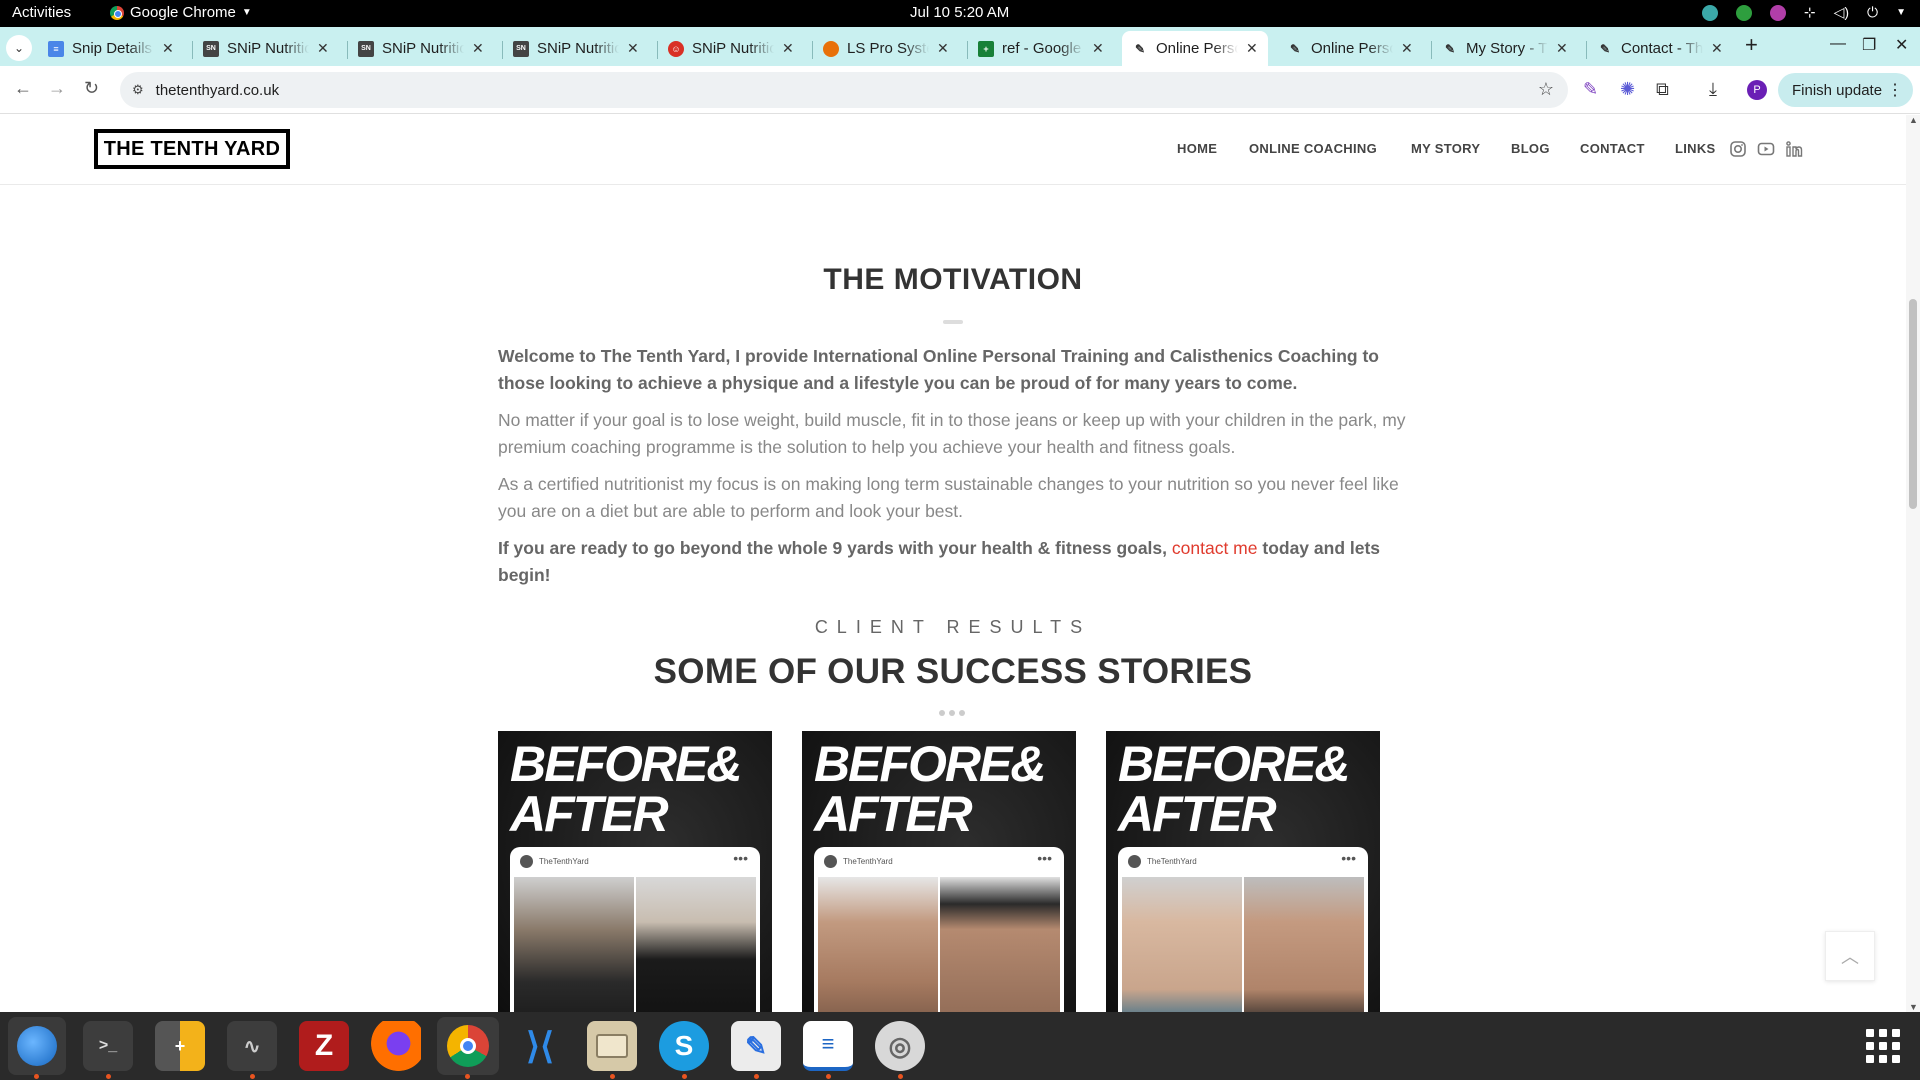 The image size is (1920, 1080). Describe the element at coordinates (952, 713) in the screenshot. I see `title-dots-divider` at that location.